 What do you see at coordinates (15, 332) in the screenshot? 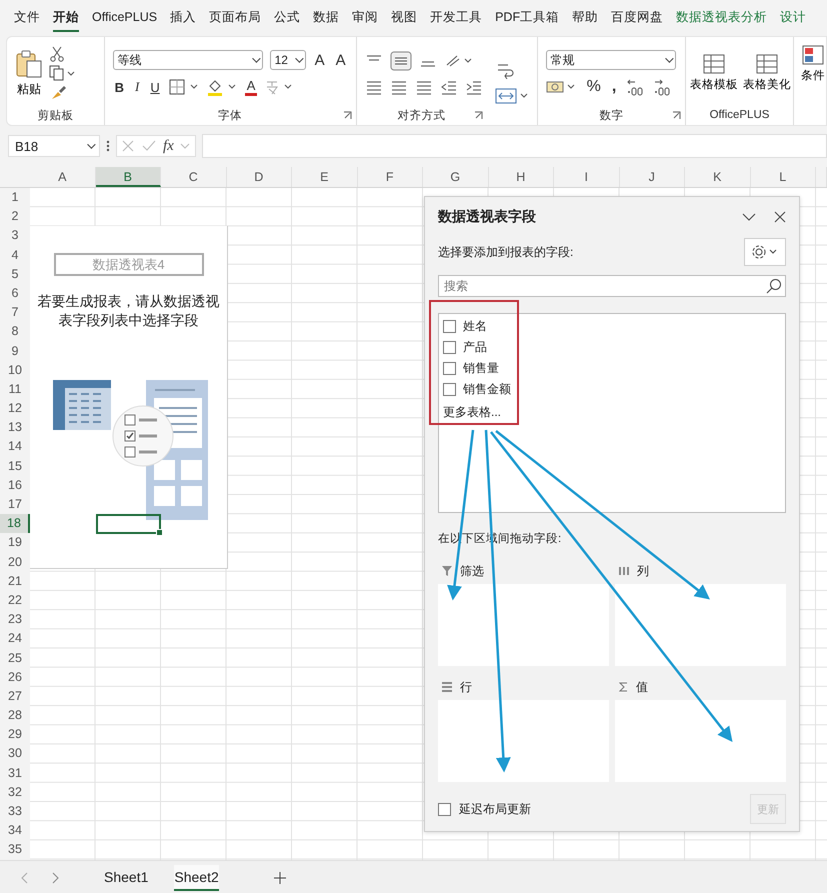
I see `row-header: 8` at bounding box center [15, 332].